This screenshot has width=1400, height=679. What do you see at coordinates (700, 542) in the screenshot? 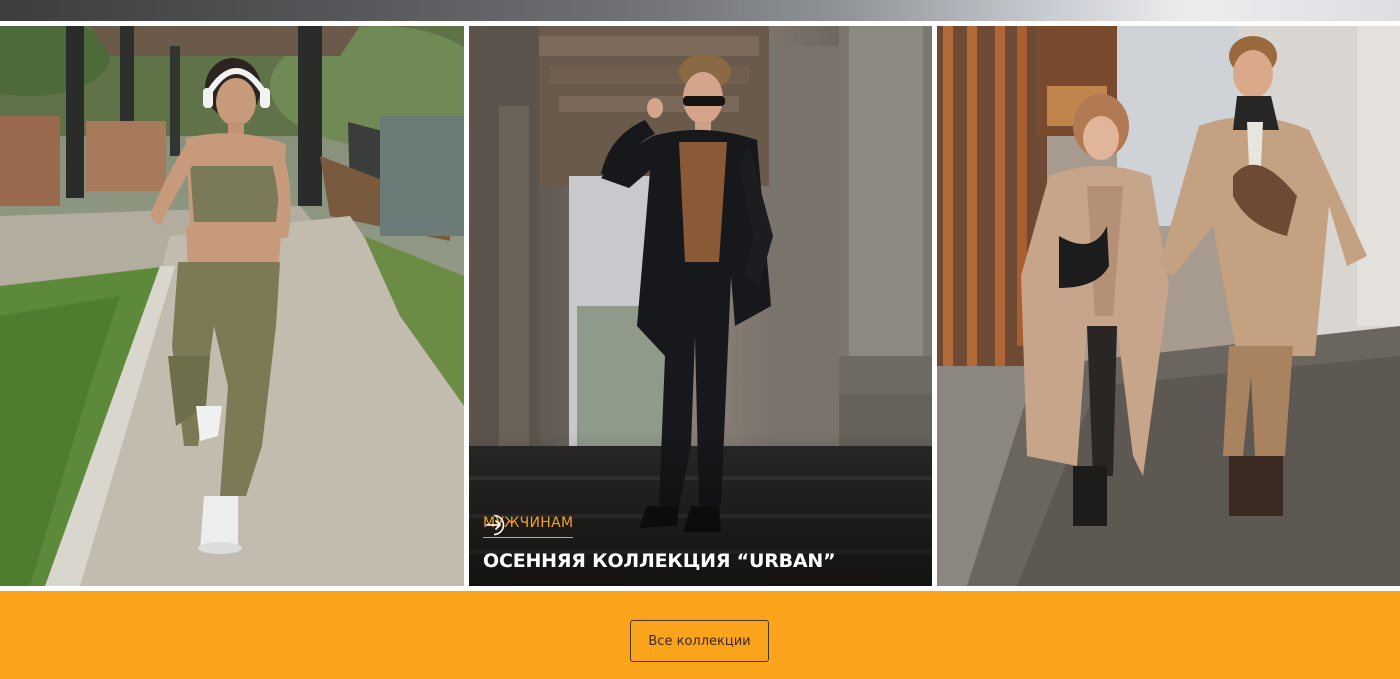
I see `card-caption: МУЖЧИНАМ ОСЕННЯЯ КОЛЛЕКЦИЯ “URBAN”` at bounding box center [700, 542].